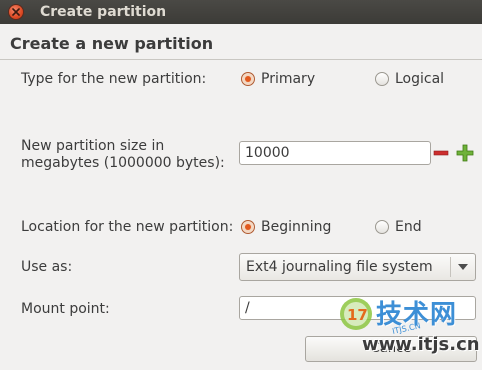  I want to click on mount-point-input: /, so click(357, 308).